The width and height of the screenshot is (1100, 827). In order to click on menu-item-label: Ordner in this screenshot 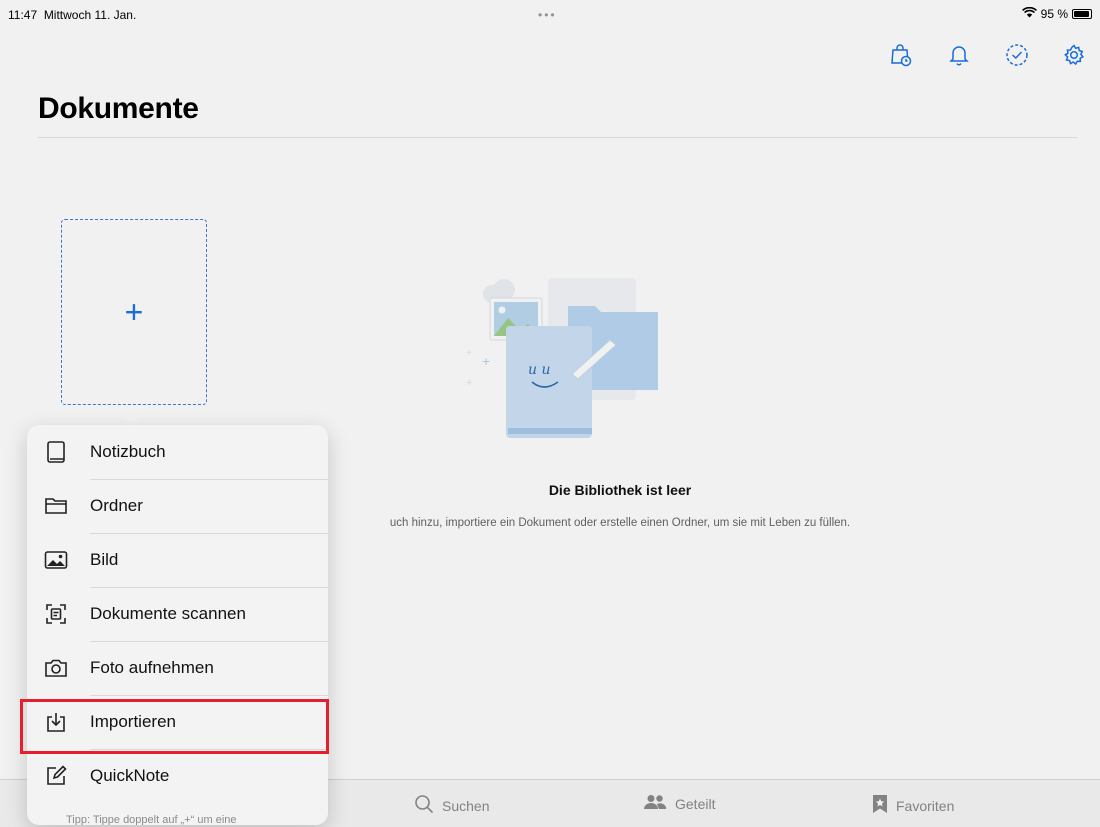, I will do `click(116, 505)`.